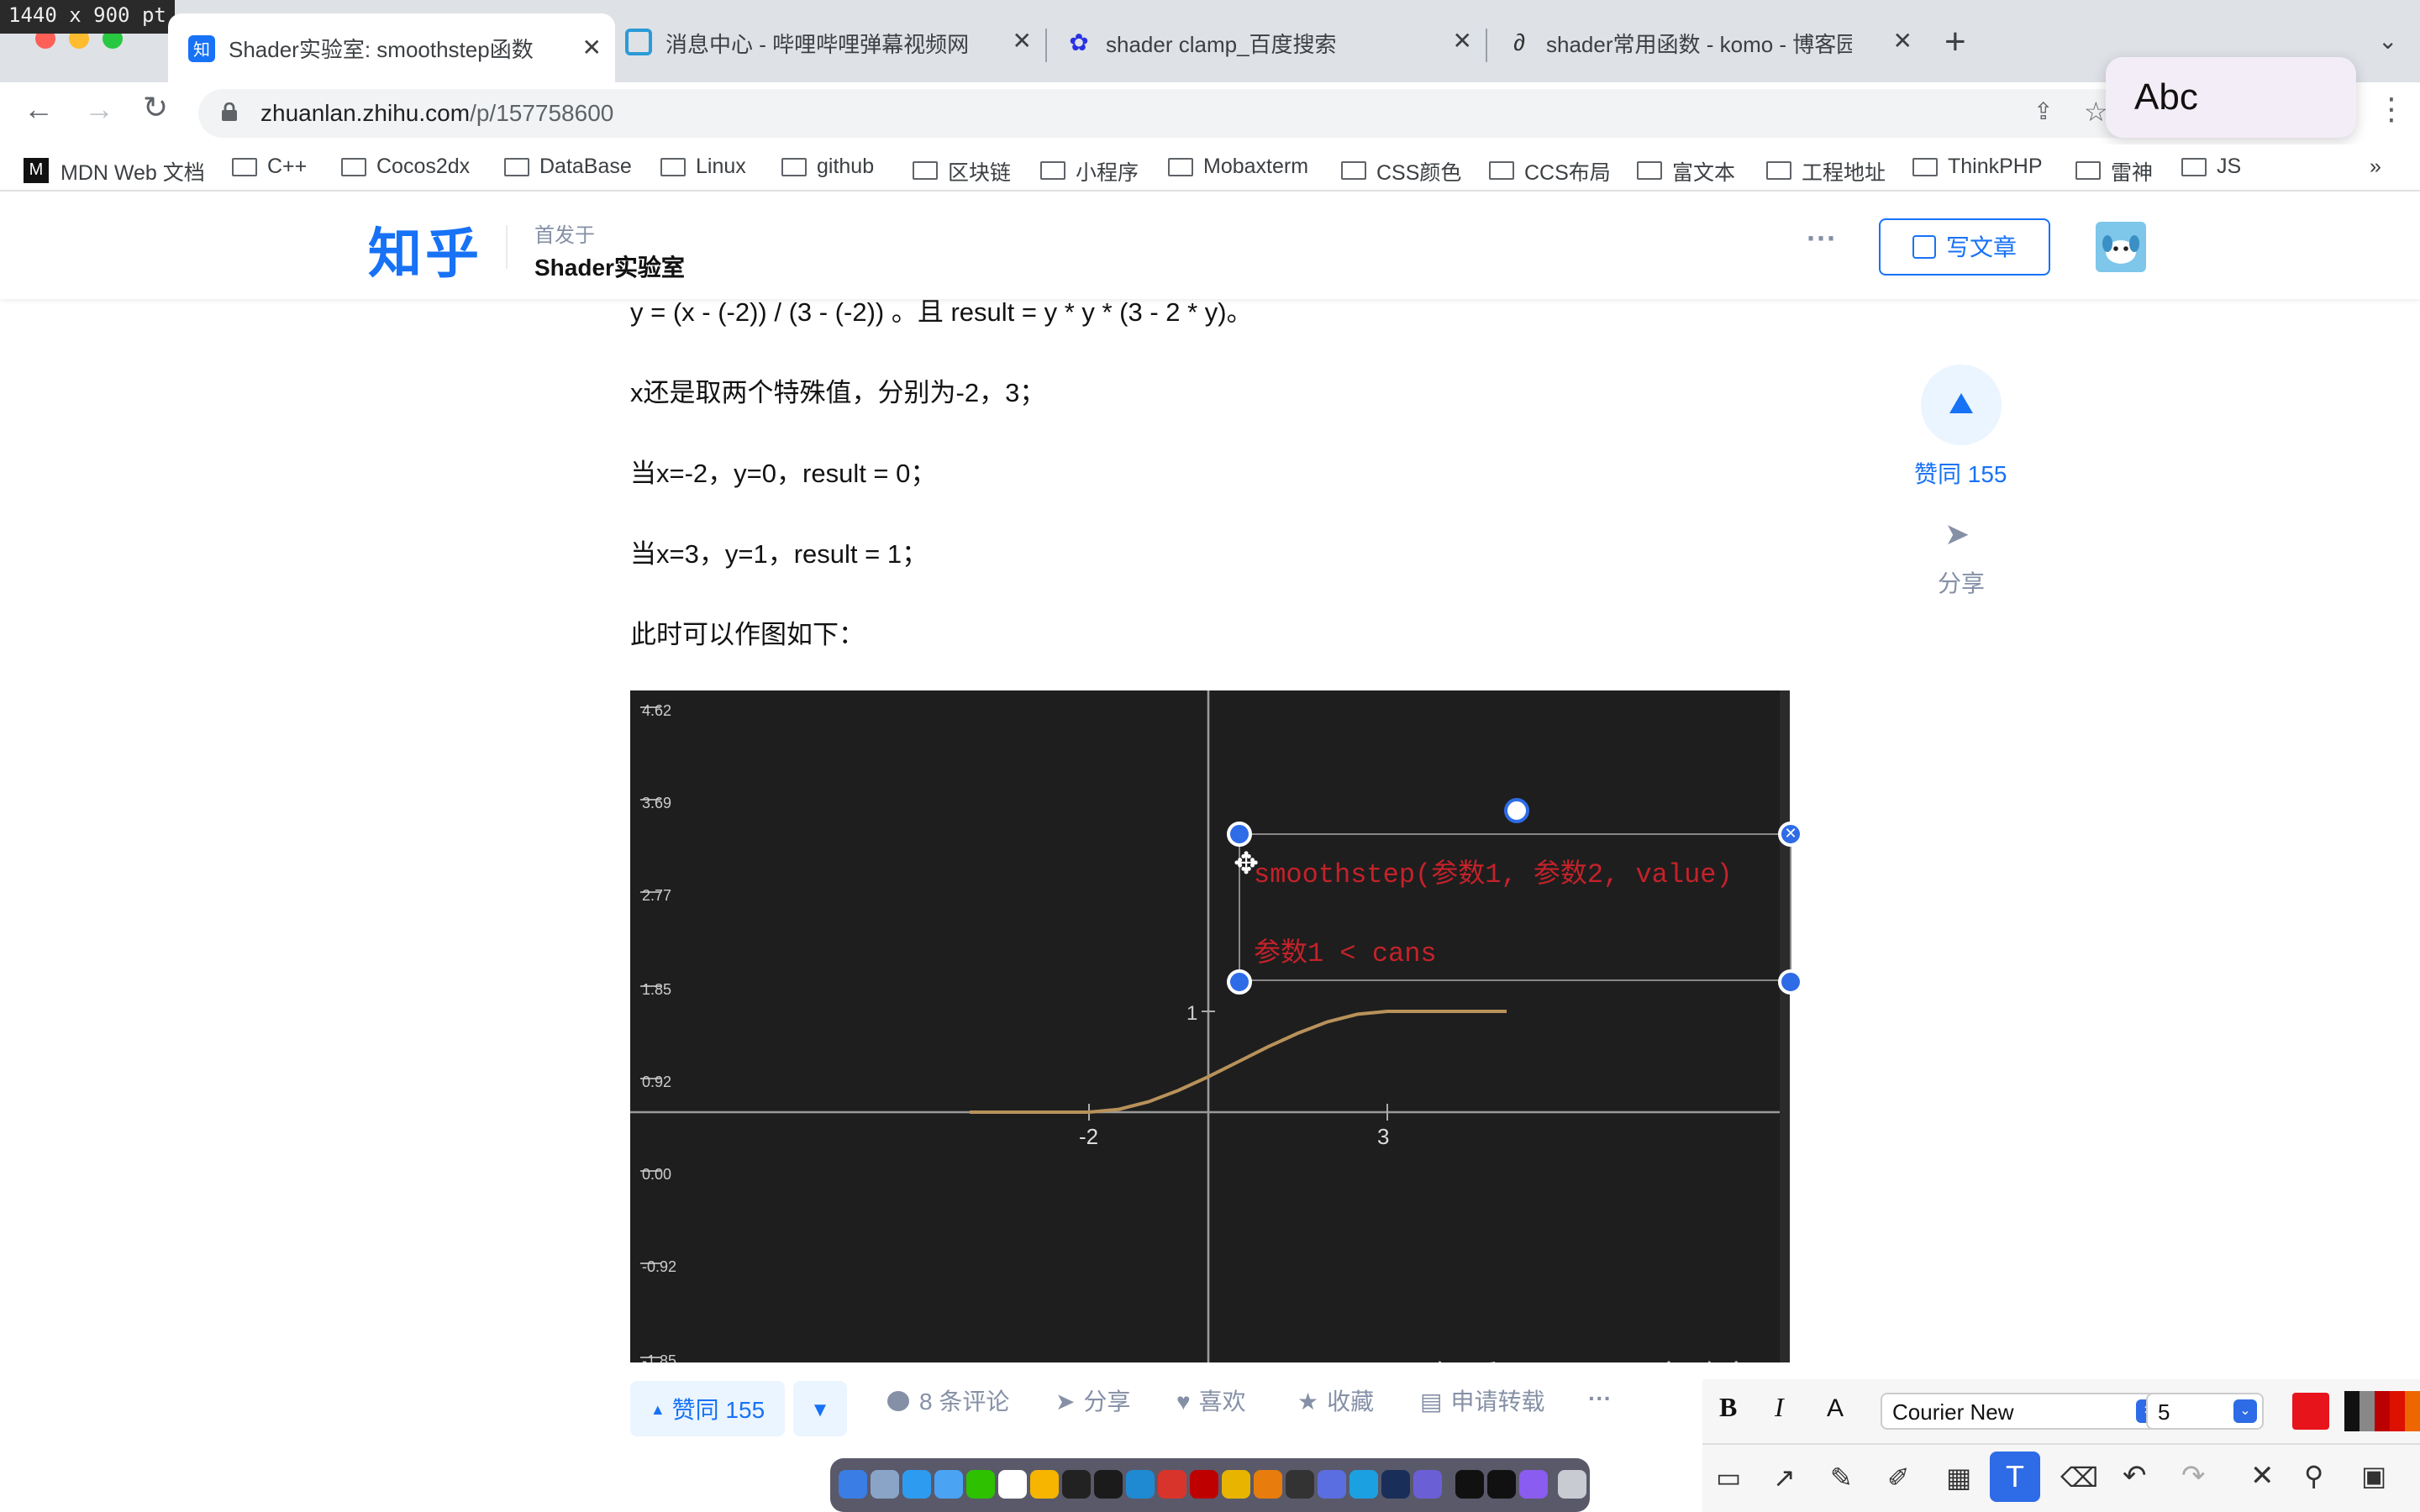  Describe the element at coordinates (1729, 1478) in the screenshot. I see `shape-tool-icon: ▭` at that location.